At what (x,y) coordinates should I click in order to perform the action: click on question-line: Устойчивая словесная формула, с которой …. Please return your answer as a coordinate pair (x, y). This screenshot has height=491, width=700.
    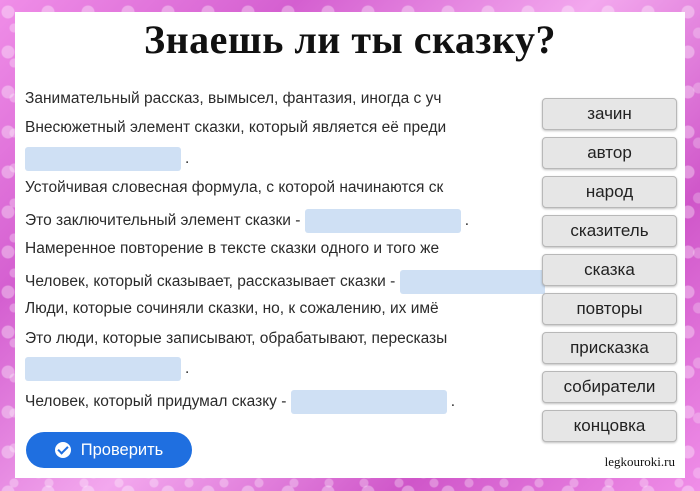
    Looking at the image, I should click on (234, 187).